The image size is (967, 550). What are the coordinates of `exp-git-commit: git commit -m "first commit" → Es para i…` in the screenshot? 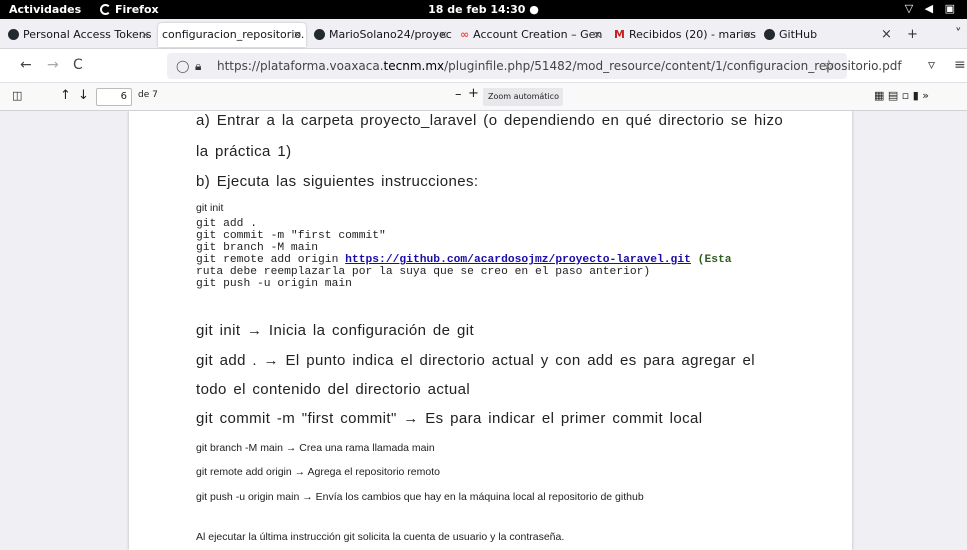 It's located at (449, 418).